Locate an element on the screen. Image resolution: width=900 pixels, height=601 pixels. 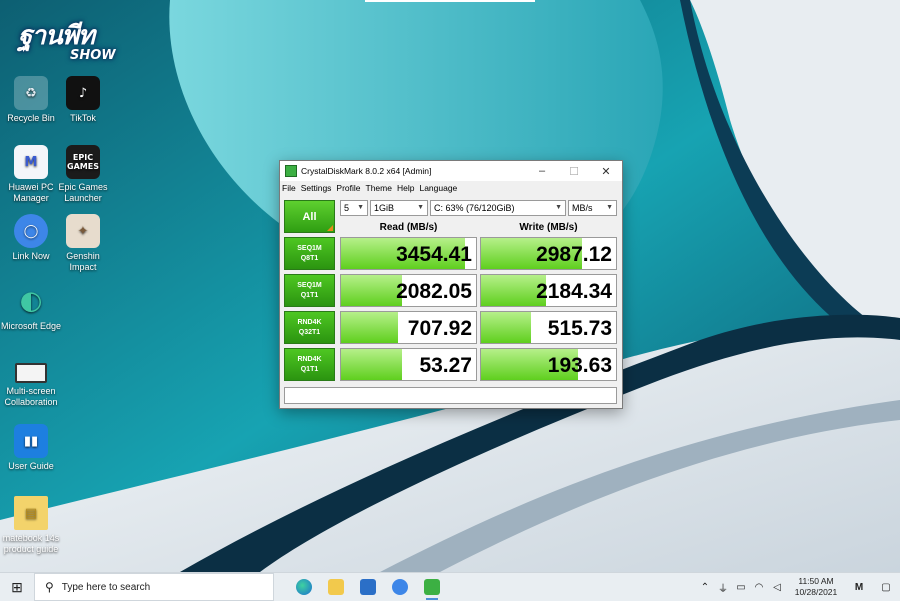
taskbar-clock: 11:50 AM 10/28/2021 is located at coordinates (816, 587).